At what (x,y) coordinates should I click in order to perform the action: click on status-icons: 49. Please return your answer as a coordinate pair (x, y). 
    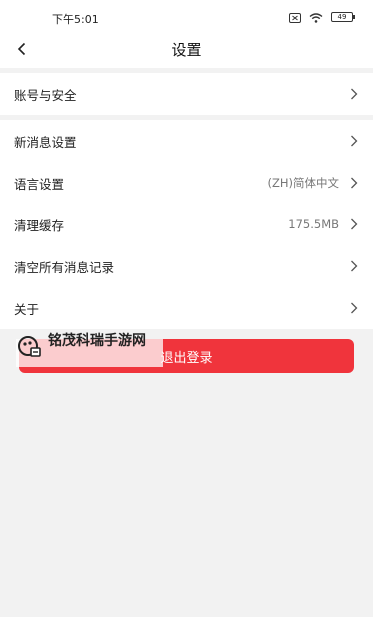
    Looking at the image, I should click on (322, 17).